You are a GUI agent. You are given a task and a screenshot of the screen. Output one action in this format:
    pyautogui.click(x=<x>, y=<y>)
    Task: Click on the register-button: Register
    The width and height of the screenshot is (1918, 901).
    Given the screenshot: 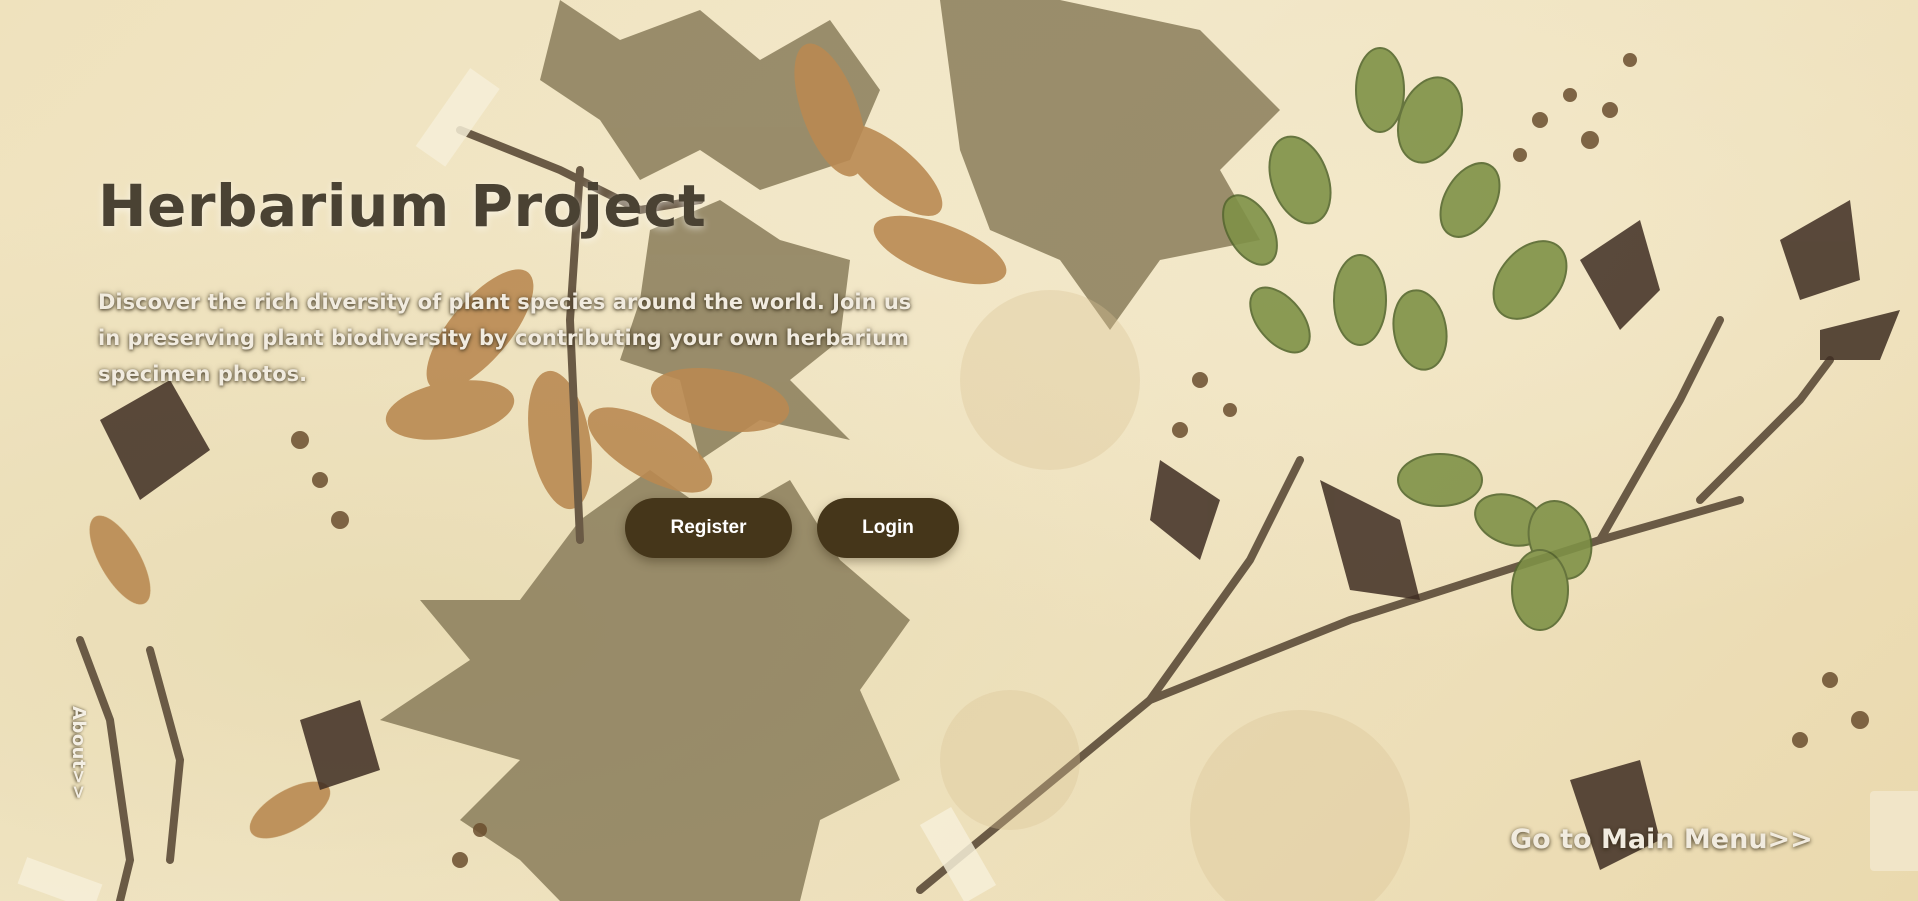 What is the action you would take?
    pyautogui.click(x=708, y=528)
    